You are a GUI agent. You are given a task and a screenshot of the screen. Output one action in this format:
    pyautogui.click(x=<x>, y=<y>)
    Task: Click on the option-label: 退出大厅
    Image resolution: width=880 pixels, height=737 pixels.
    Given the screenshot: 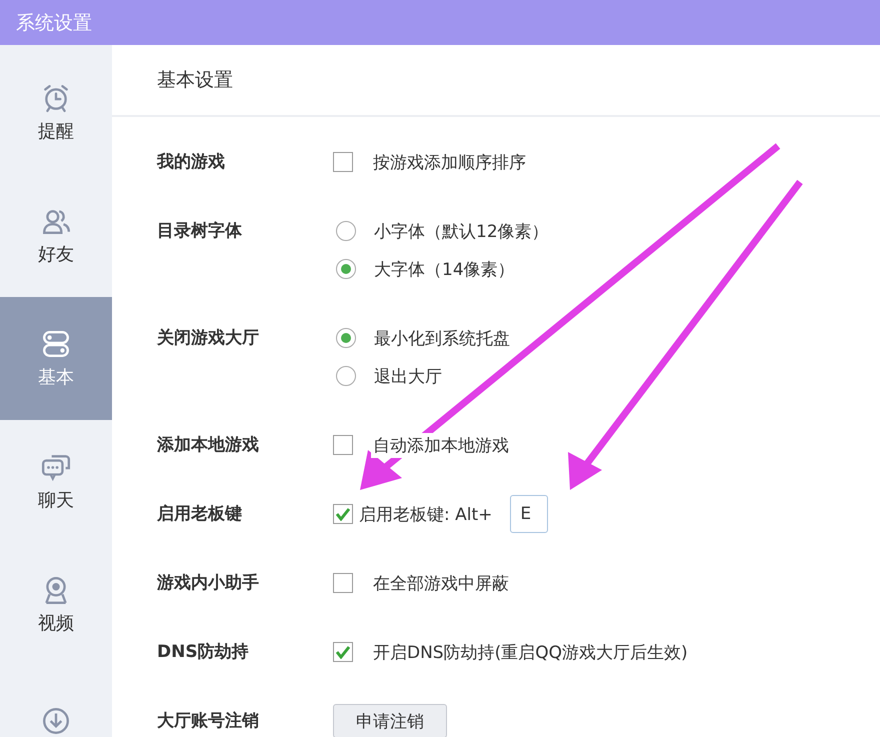 What is the action you would take?
    pyautogui.click(x=408, y=377)
    